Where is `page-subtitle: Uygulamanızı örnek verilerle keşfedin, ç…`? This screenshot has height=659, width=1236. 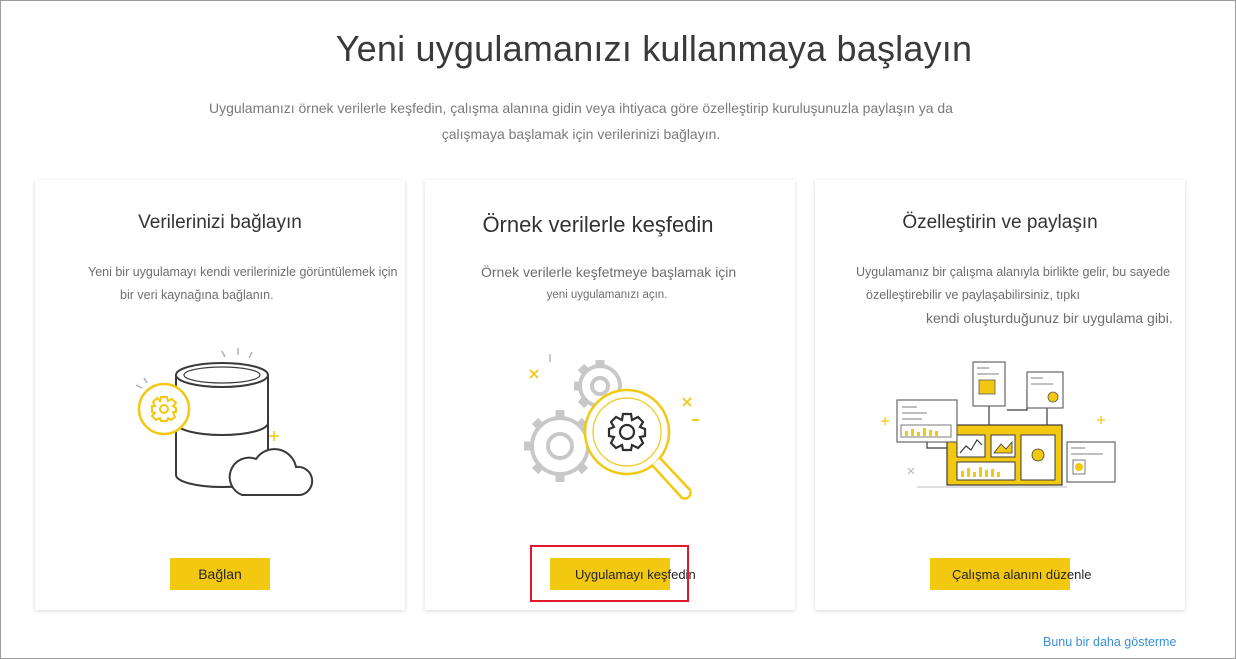
page-subtitle: Uygulamanızı örnek verilerle keşfedin, ç… is located at coordinates (581, 121).